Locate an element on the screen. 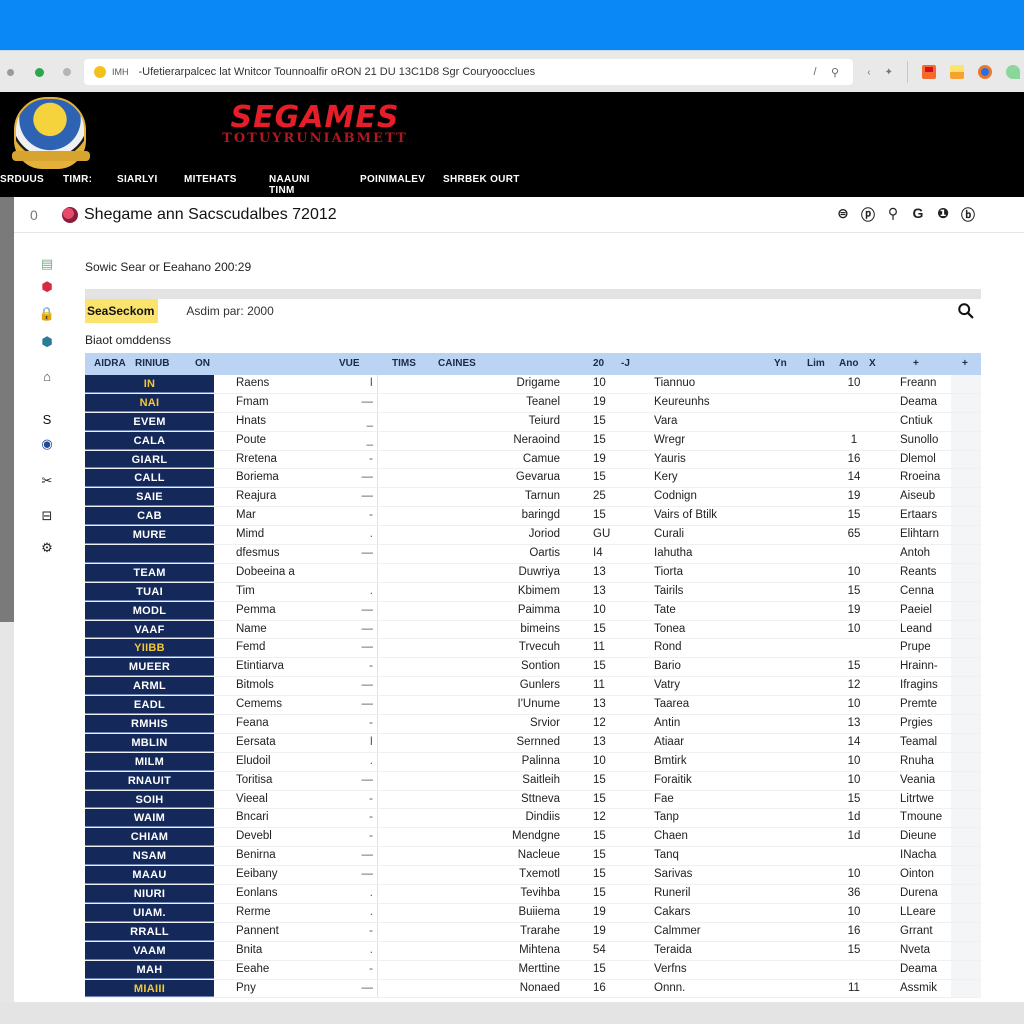 The height and width of the screenshot is (1024, 1024). table-row: MBLIN Eersata I Sernned 13 Atiaar 14 Teamal is located at coordinates (533, 743).